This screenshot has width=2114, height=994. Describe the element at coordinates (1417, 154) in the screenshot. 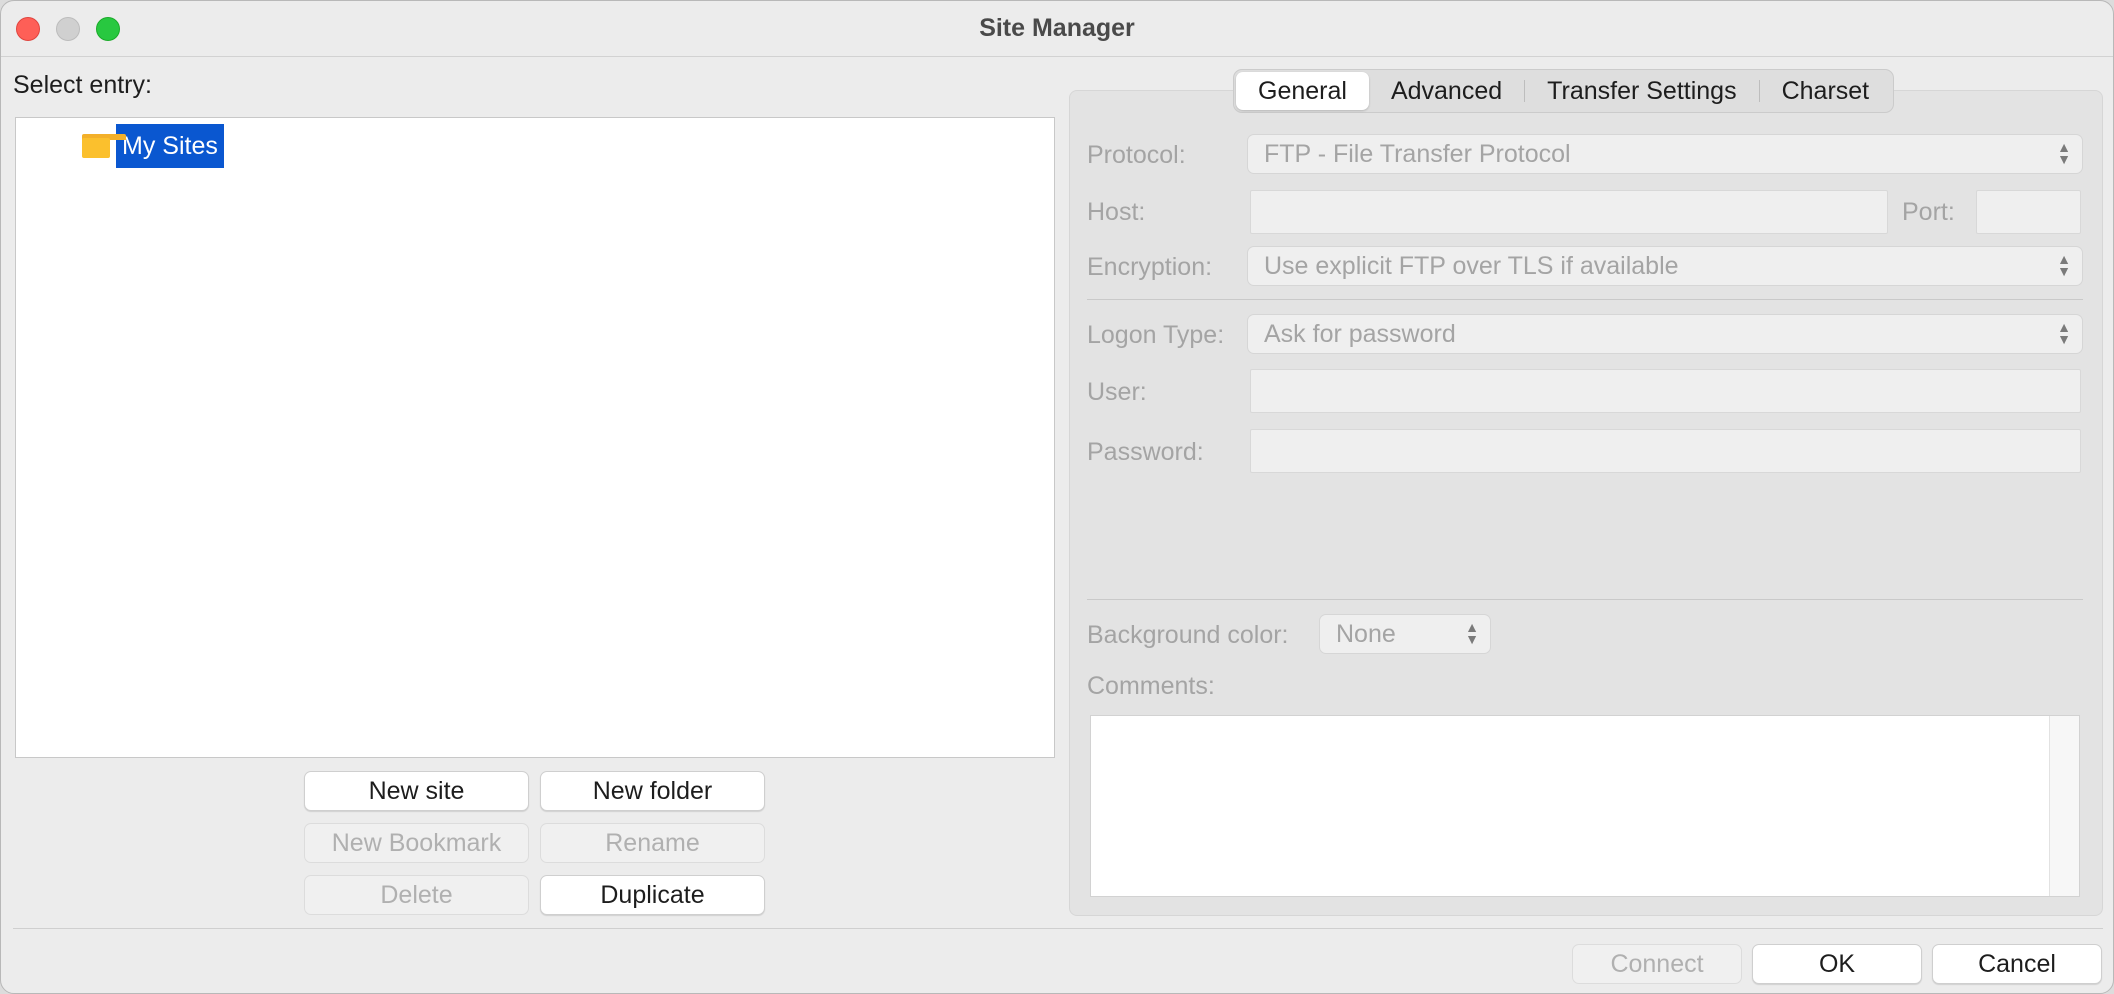

I see `protocol-value: FTP - File Transfer Protocol` at that location.